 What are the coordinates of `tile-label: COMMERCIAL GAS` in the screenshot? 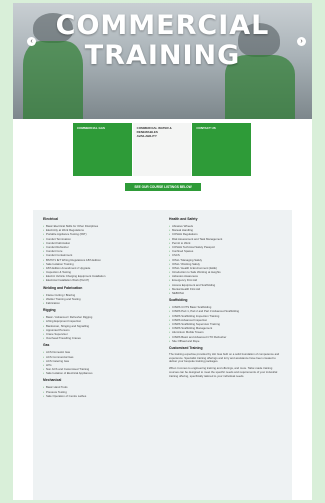 It's located at (91, 128).